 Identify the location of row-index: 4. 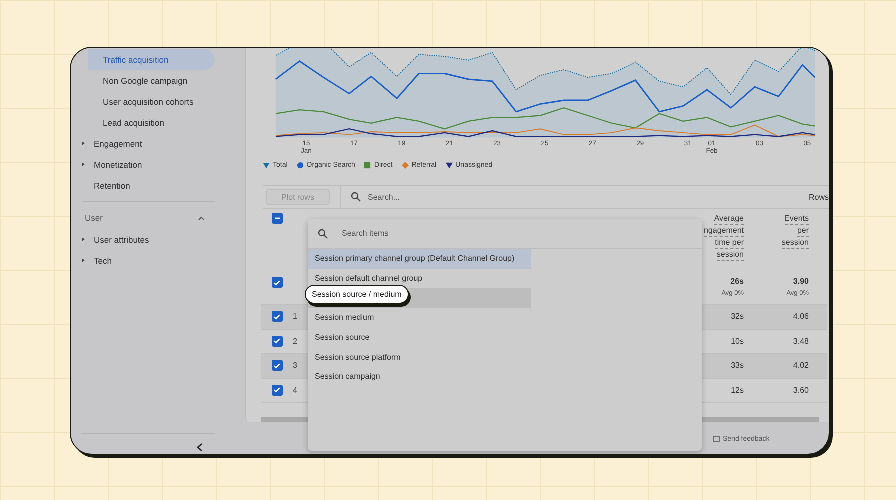
(295, 390).